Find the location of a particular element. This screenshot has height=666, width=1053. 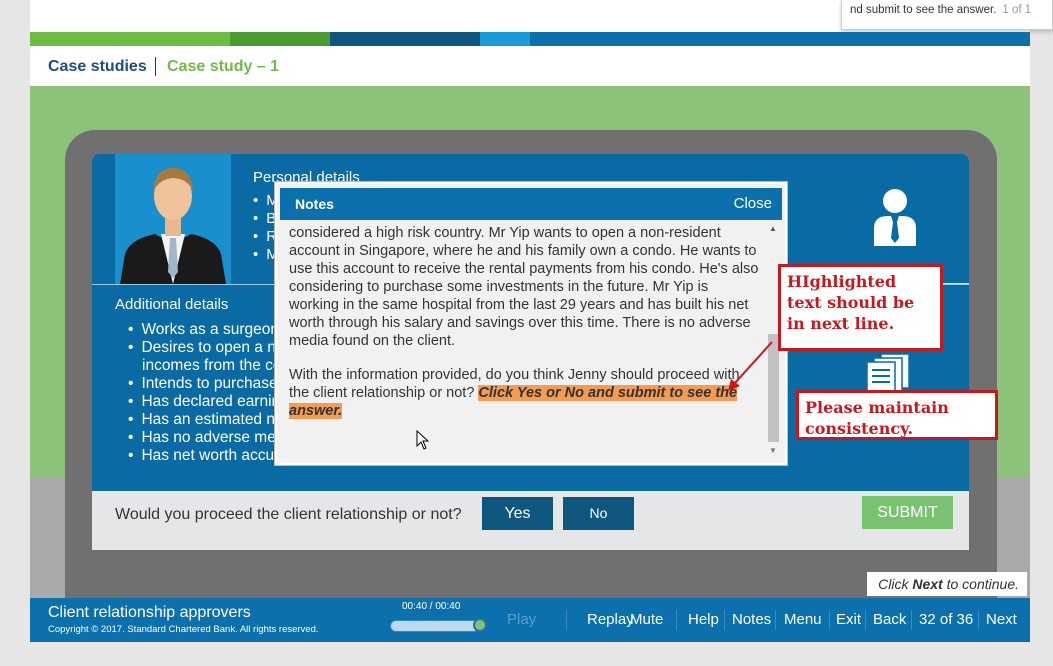

exit-button: Exit is located at coordinates (848, 619).